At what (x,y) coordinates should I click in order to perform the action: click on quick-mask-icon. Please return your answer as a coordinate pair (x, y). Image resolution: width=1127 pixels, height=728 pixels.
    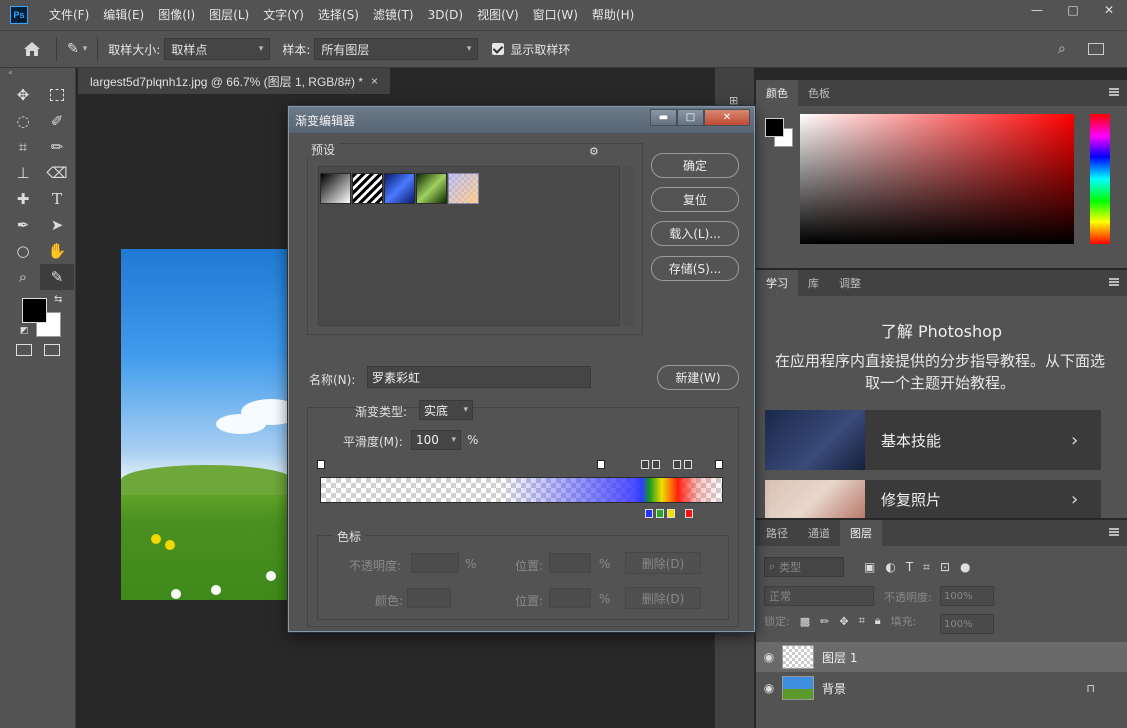
    Looking at the image, I should click on (24, 350).